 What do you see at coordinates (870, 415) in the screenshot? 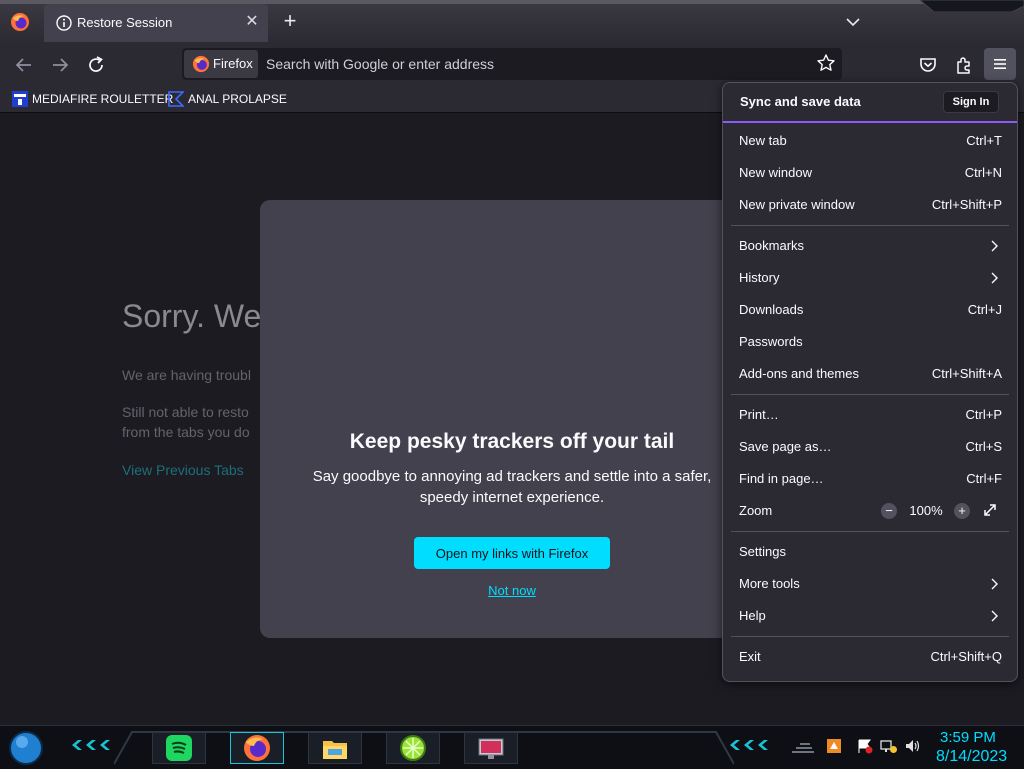
I see `menu-item-print: Print… Ctrl+P` at bounding box center [870, 415].